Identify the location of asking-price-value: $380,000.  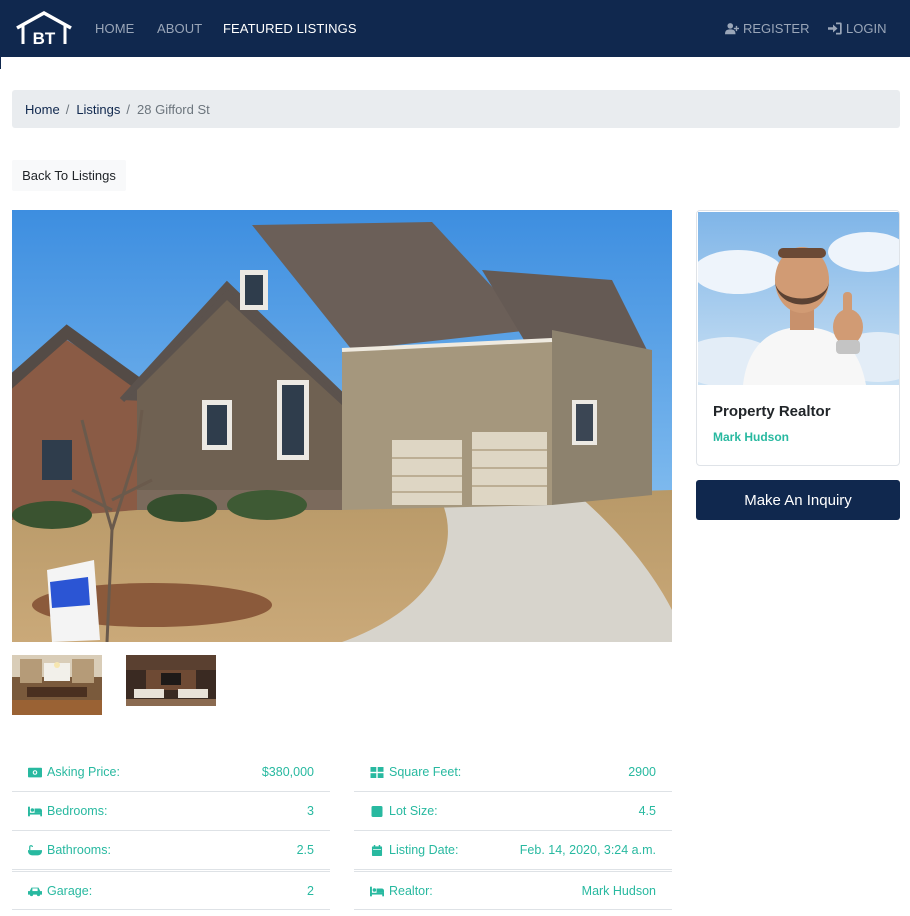
(287, 772).